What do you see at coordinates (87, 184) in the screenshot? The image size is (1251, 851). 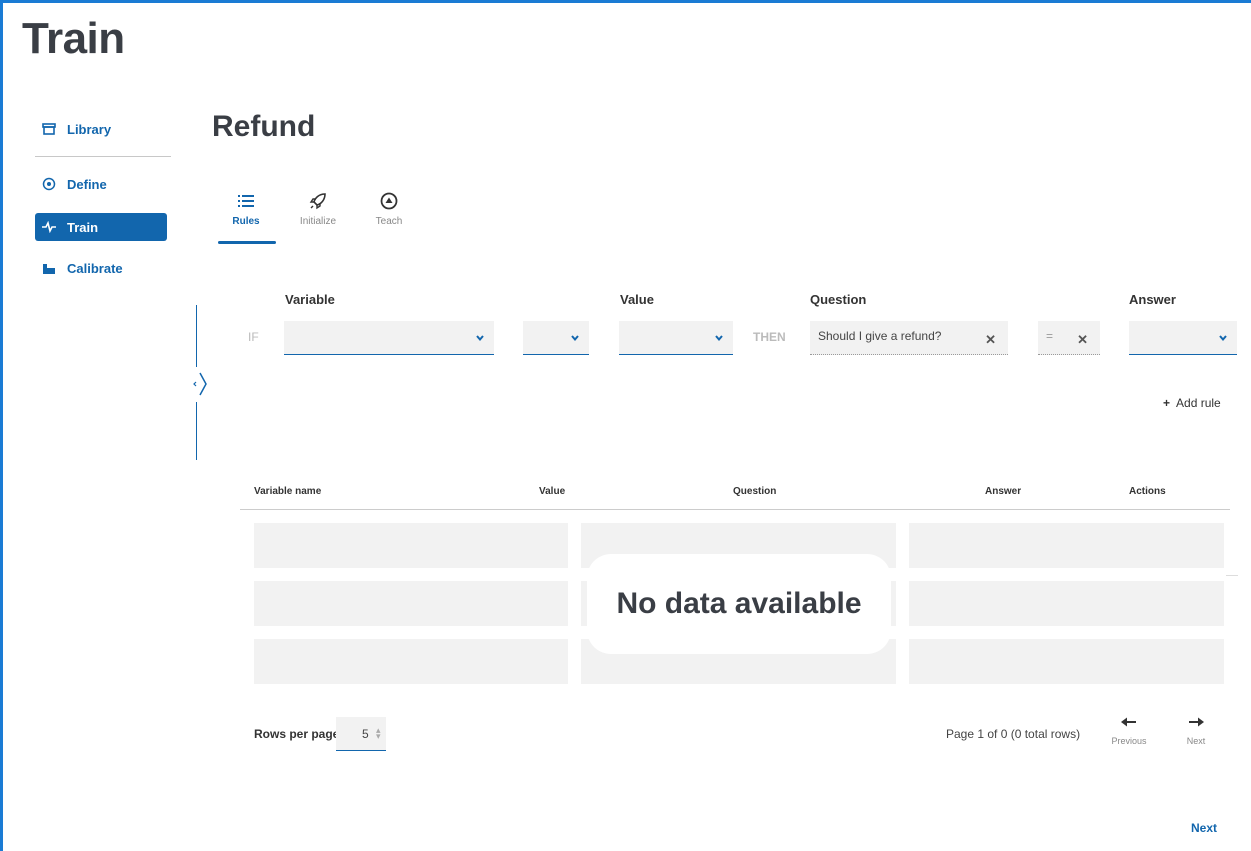 I see `sidebar-item-label: Define` at bounding box center [87, 184].